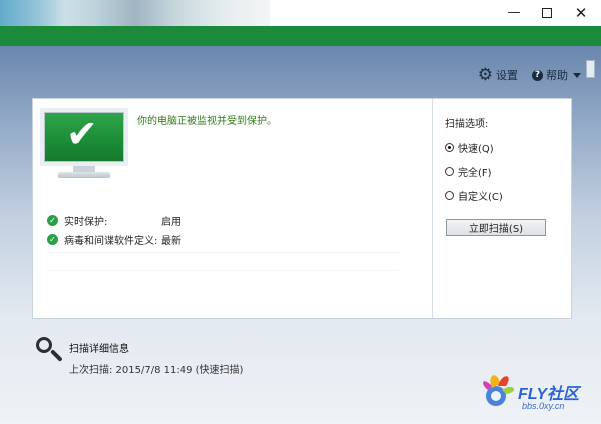  What do you see at coordinates (300, 36) in the screenshot?
I see `status-color-band` at bounding box center [300, 36].